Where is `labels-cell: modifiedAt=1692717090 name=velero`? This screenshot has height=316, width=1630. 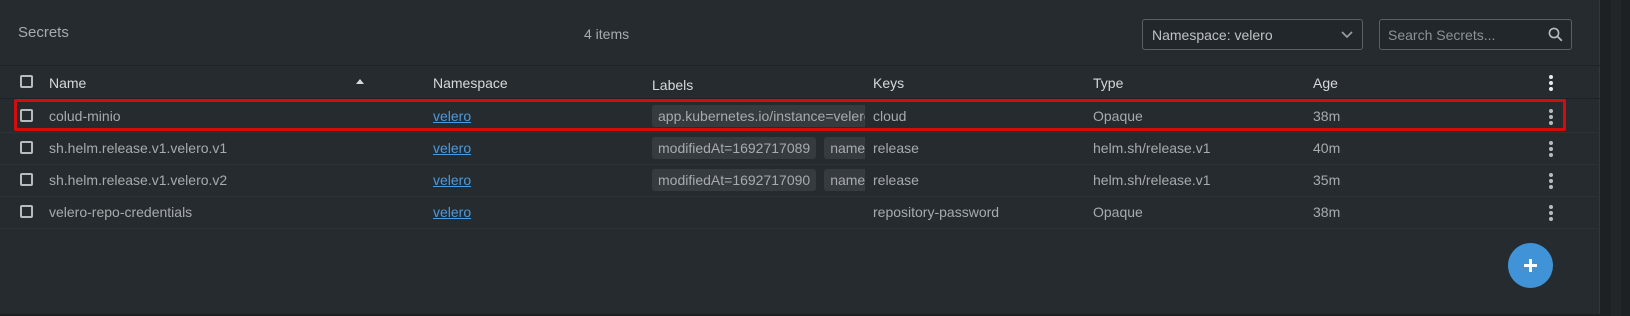
labels-cell: modifiedAt=1692717090 name=velero is located at coordinates (758, 180).